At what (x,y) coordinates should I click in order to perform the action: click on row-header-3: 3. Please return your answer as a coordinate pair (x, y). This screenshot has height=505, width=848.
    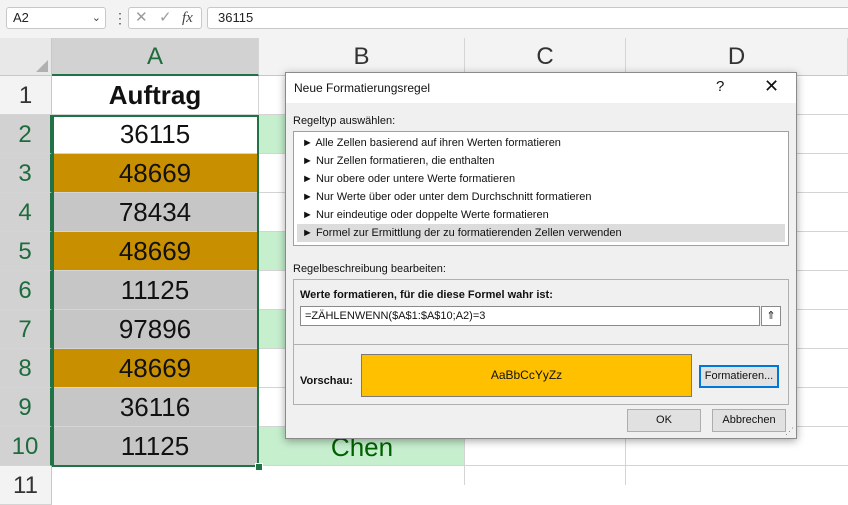
    Looking at the image, I should click on (26, 173).